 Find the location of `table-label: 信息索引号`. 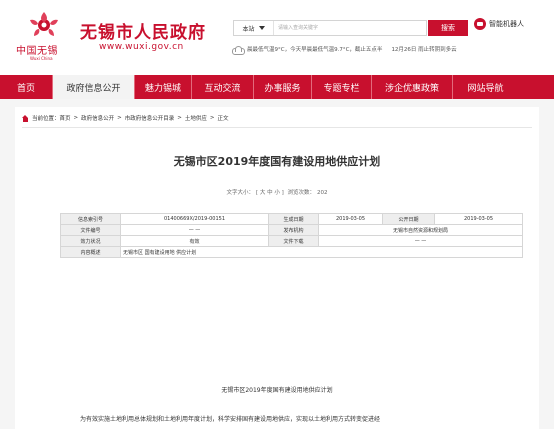

table-label: 信息索引号 is located at coordinates (90, 219).